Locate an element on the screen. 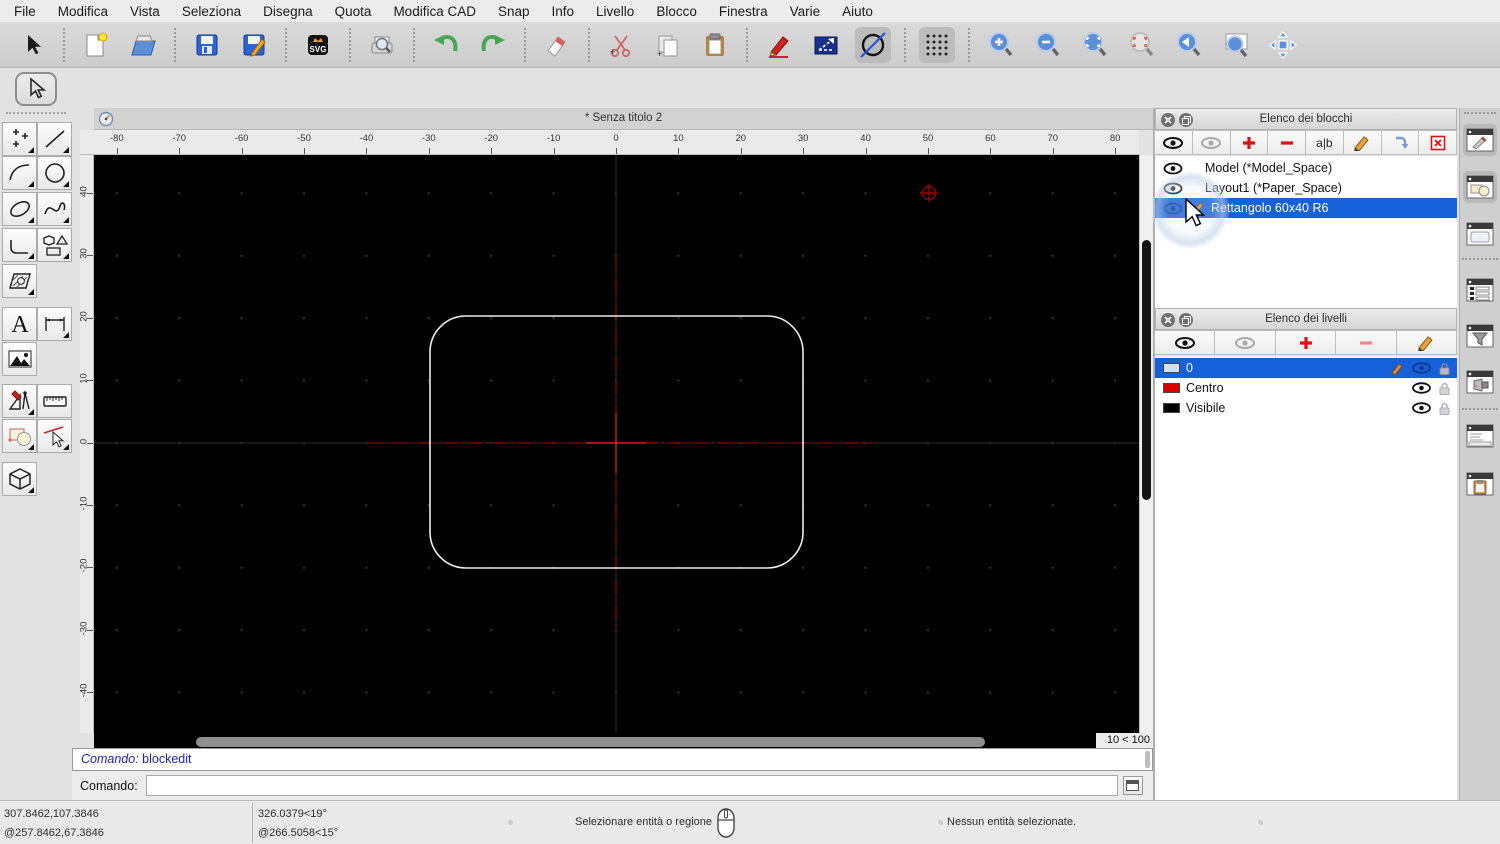 The width and height of the screenshot is (1500, 844). menu-livello: Livello is located at coordinates (615, 11).